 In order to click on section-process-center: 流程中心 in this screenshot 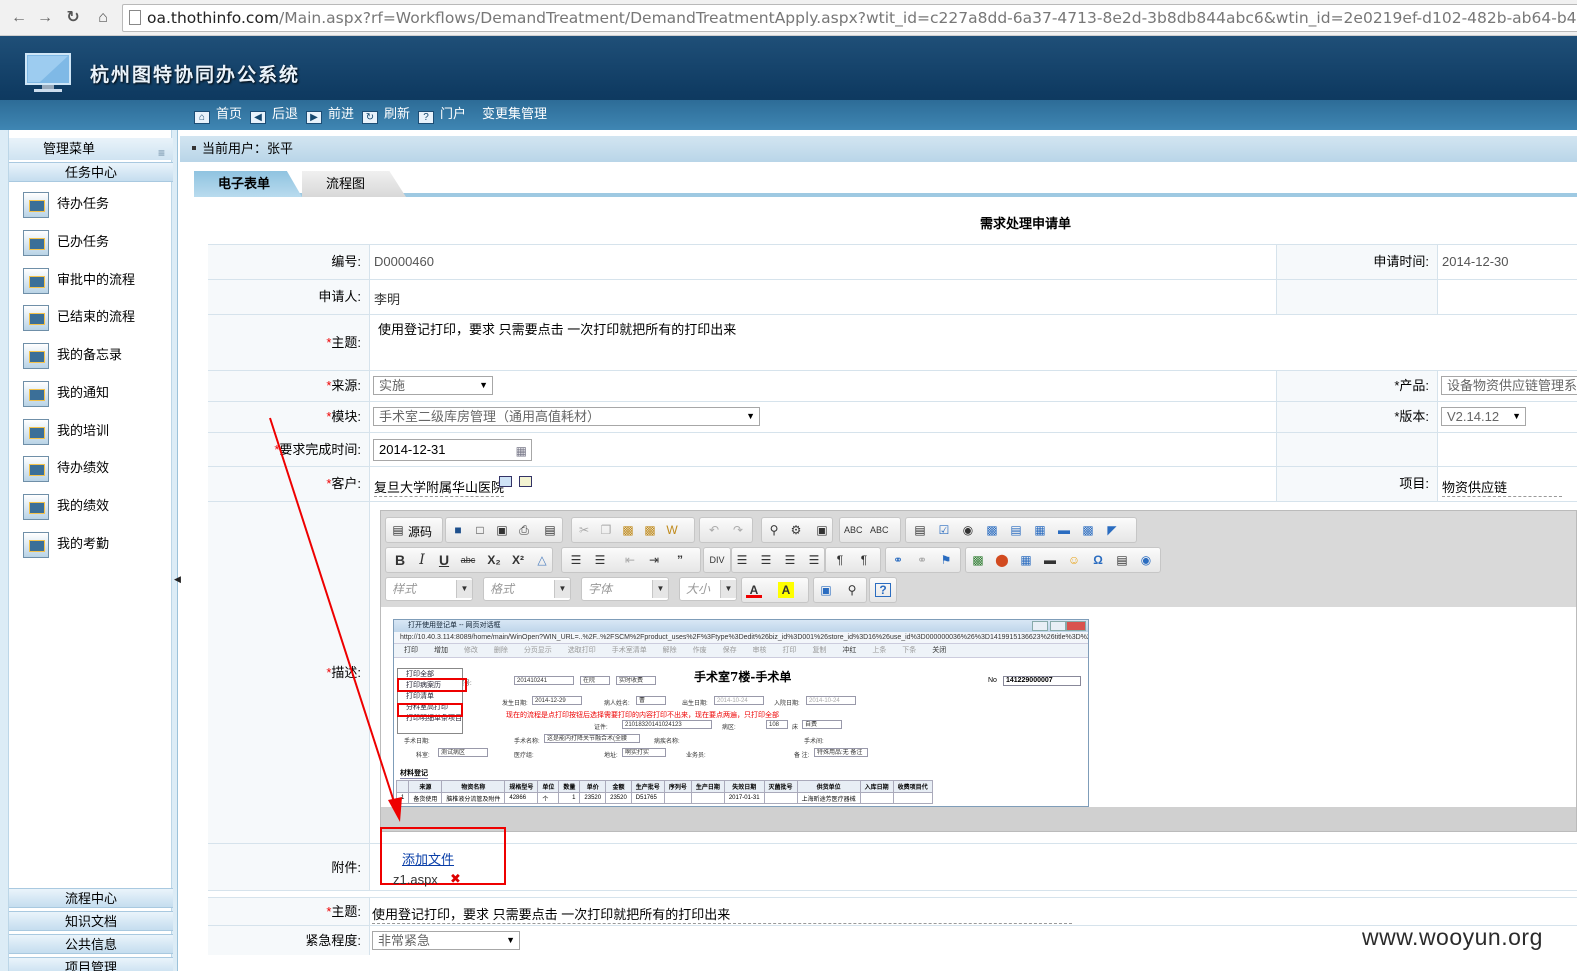, I will do `click(91, 898)`.